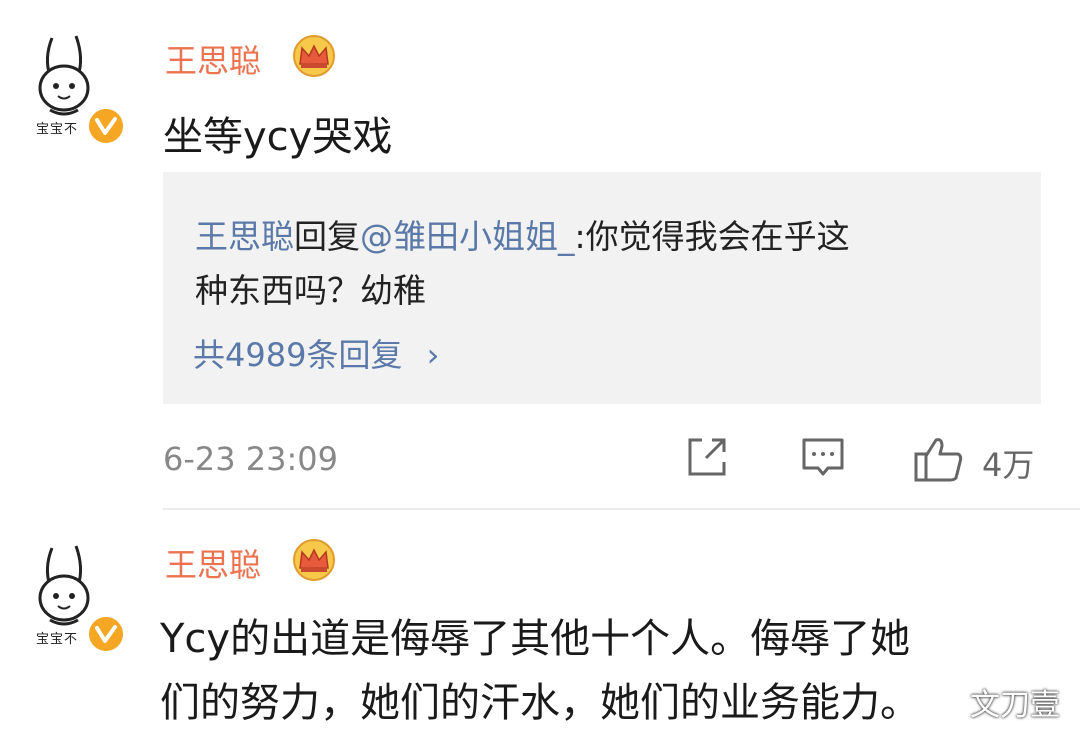 Image resolution: width=1080 pixels, height=745 pixels. I want to click on share-icon, so click(707, 457).